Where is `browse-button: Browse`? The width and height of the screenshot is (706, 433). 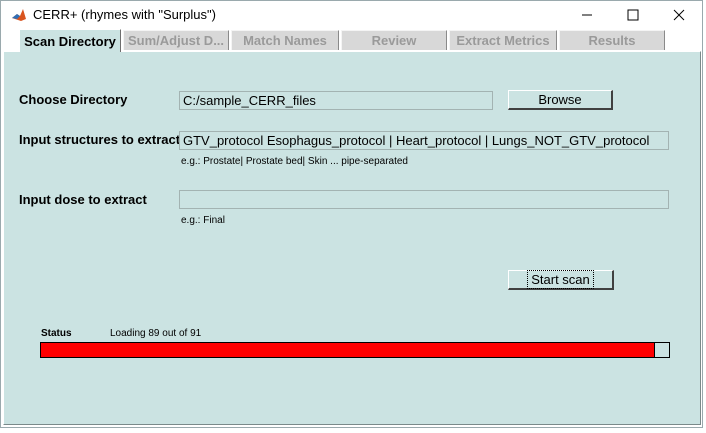 browse-button: Browse is located at coordinates (560, 100).